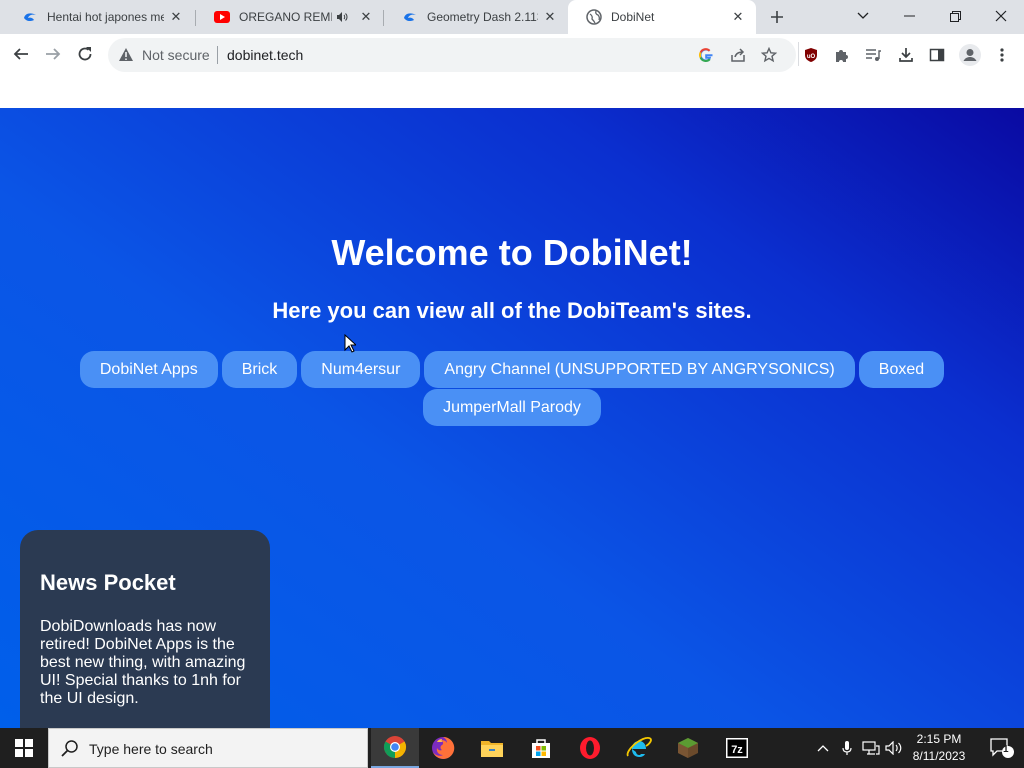 This screenshot has height=768, width=1024. What do you see at coordinates (894, 748) in the screenshot?
I see `volume-icon` at bounding box center [894, 748].